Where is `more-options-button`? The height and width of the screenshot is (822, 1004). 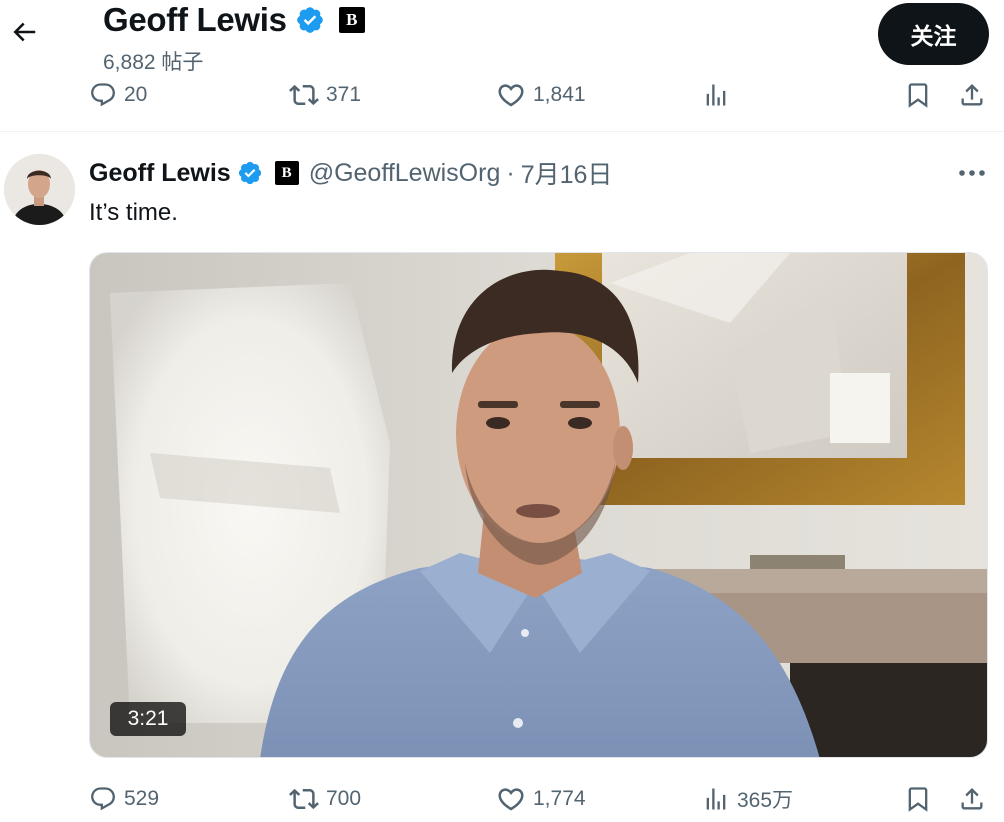
more-options-button is located at coordinates (972, 173).